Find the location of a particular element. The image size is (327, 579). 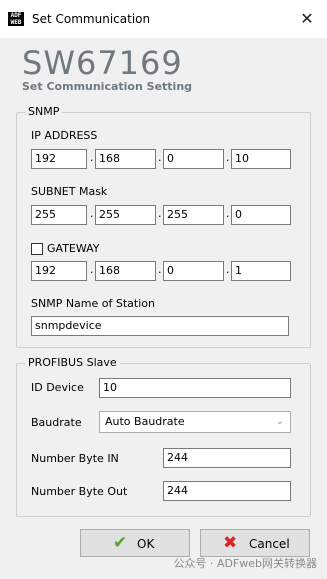

ip-octet-4: 10 is located at coordinates (261, 159).